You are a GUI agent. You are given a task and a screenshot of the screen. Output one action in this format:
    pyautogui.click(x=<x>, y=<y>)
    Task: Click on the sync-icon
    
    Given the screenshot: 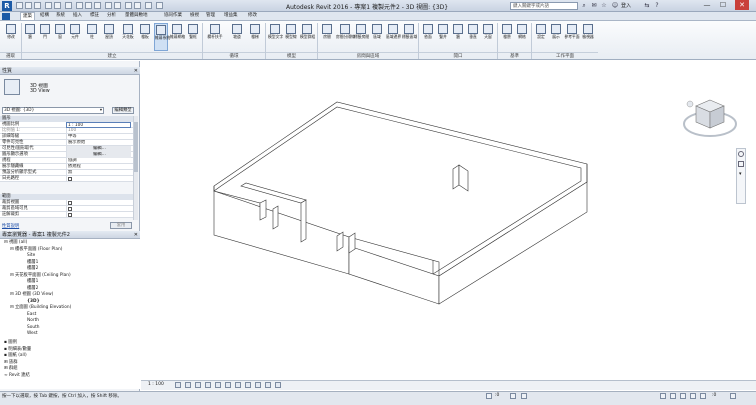 What is the action you would take?
    pyautogui.click(x=37, y=5)
    